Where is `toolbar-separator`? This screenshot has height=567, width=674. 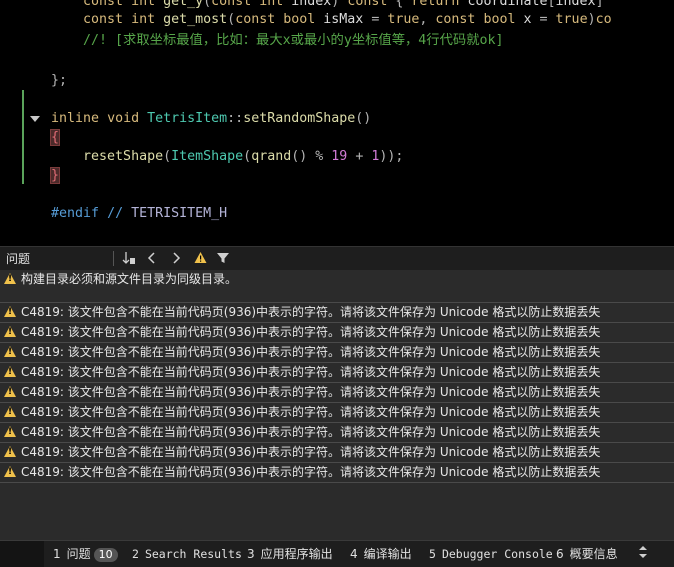
toolbar-separator is located at coordinates (113, 258).